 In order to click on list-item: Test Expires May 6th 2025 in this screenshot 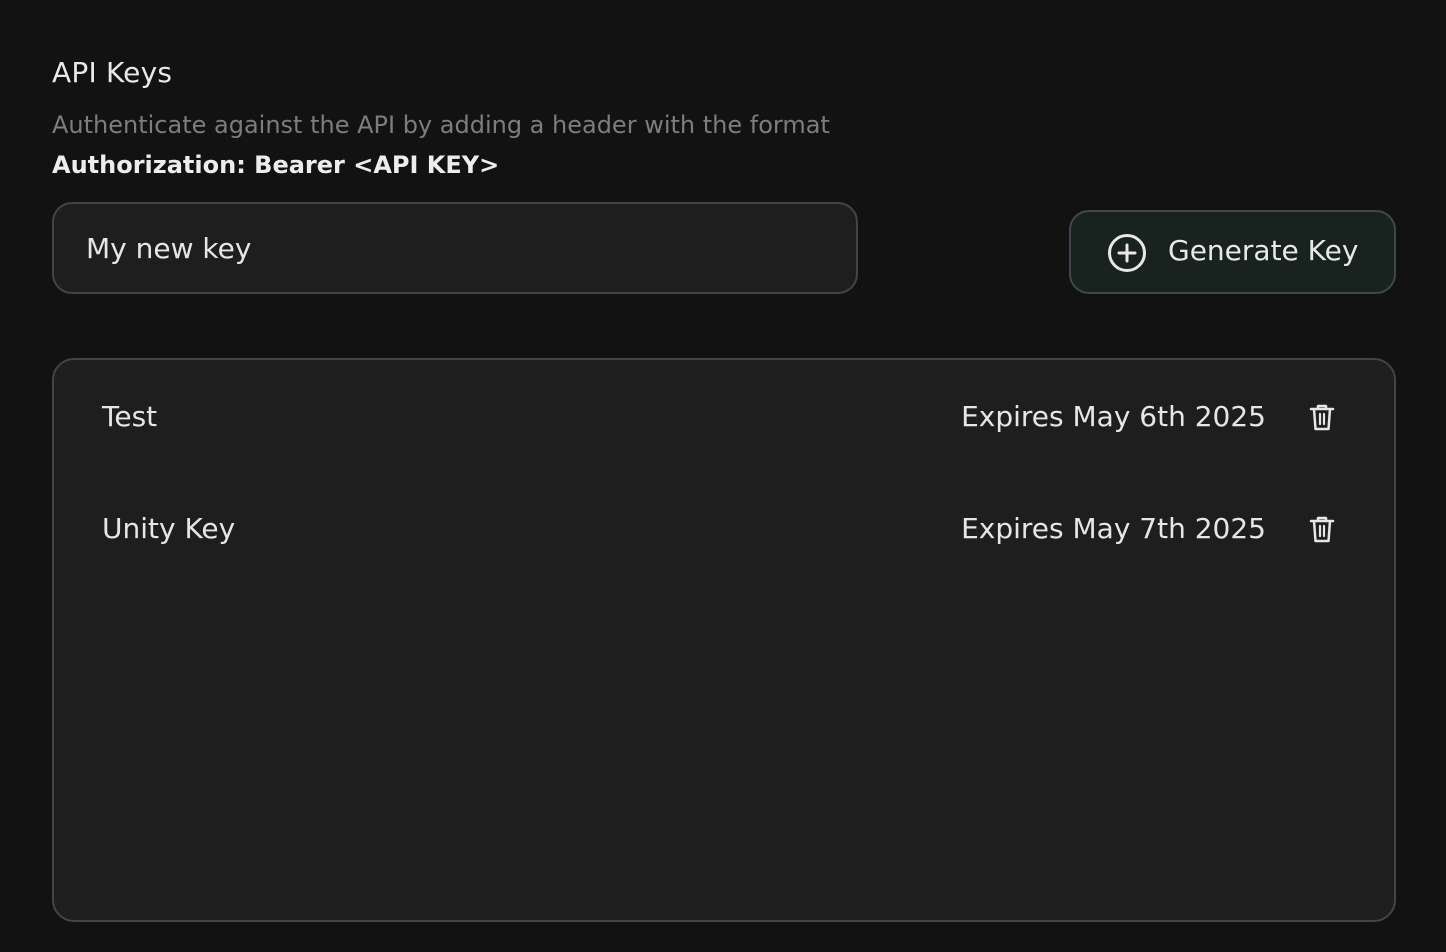, I will do `click(724, 418)`.